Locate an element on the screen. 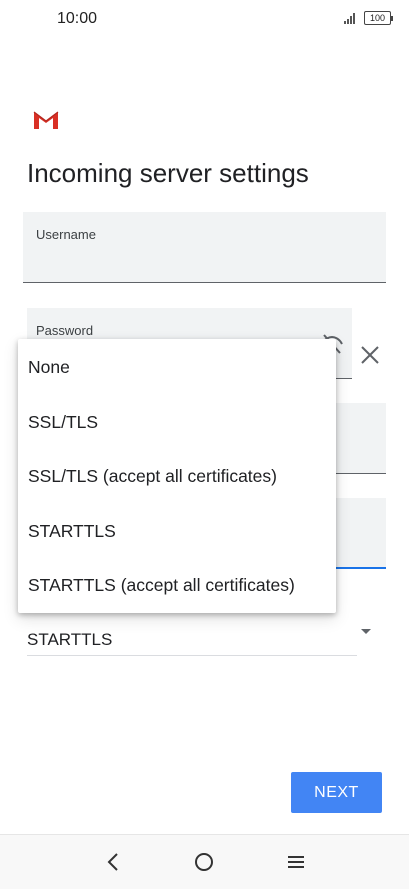 The image size is (409, 889). server-field is located at coordinates (361, 438).